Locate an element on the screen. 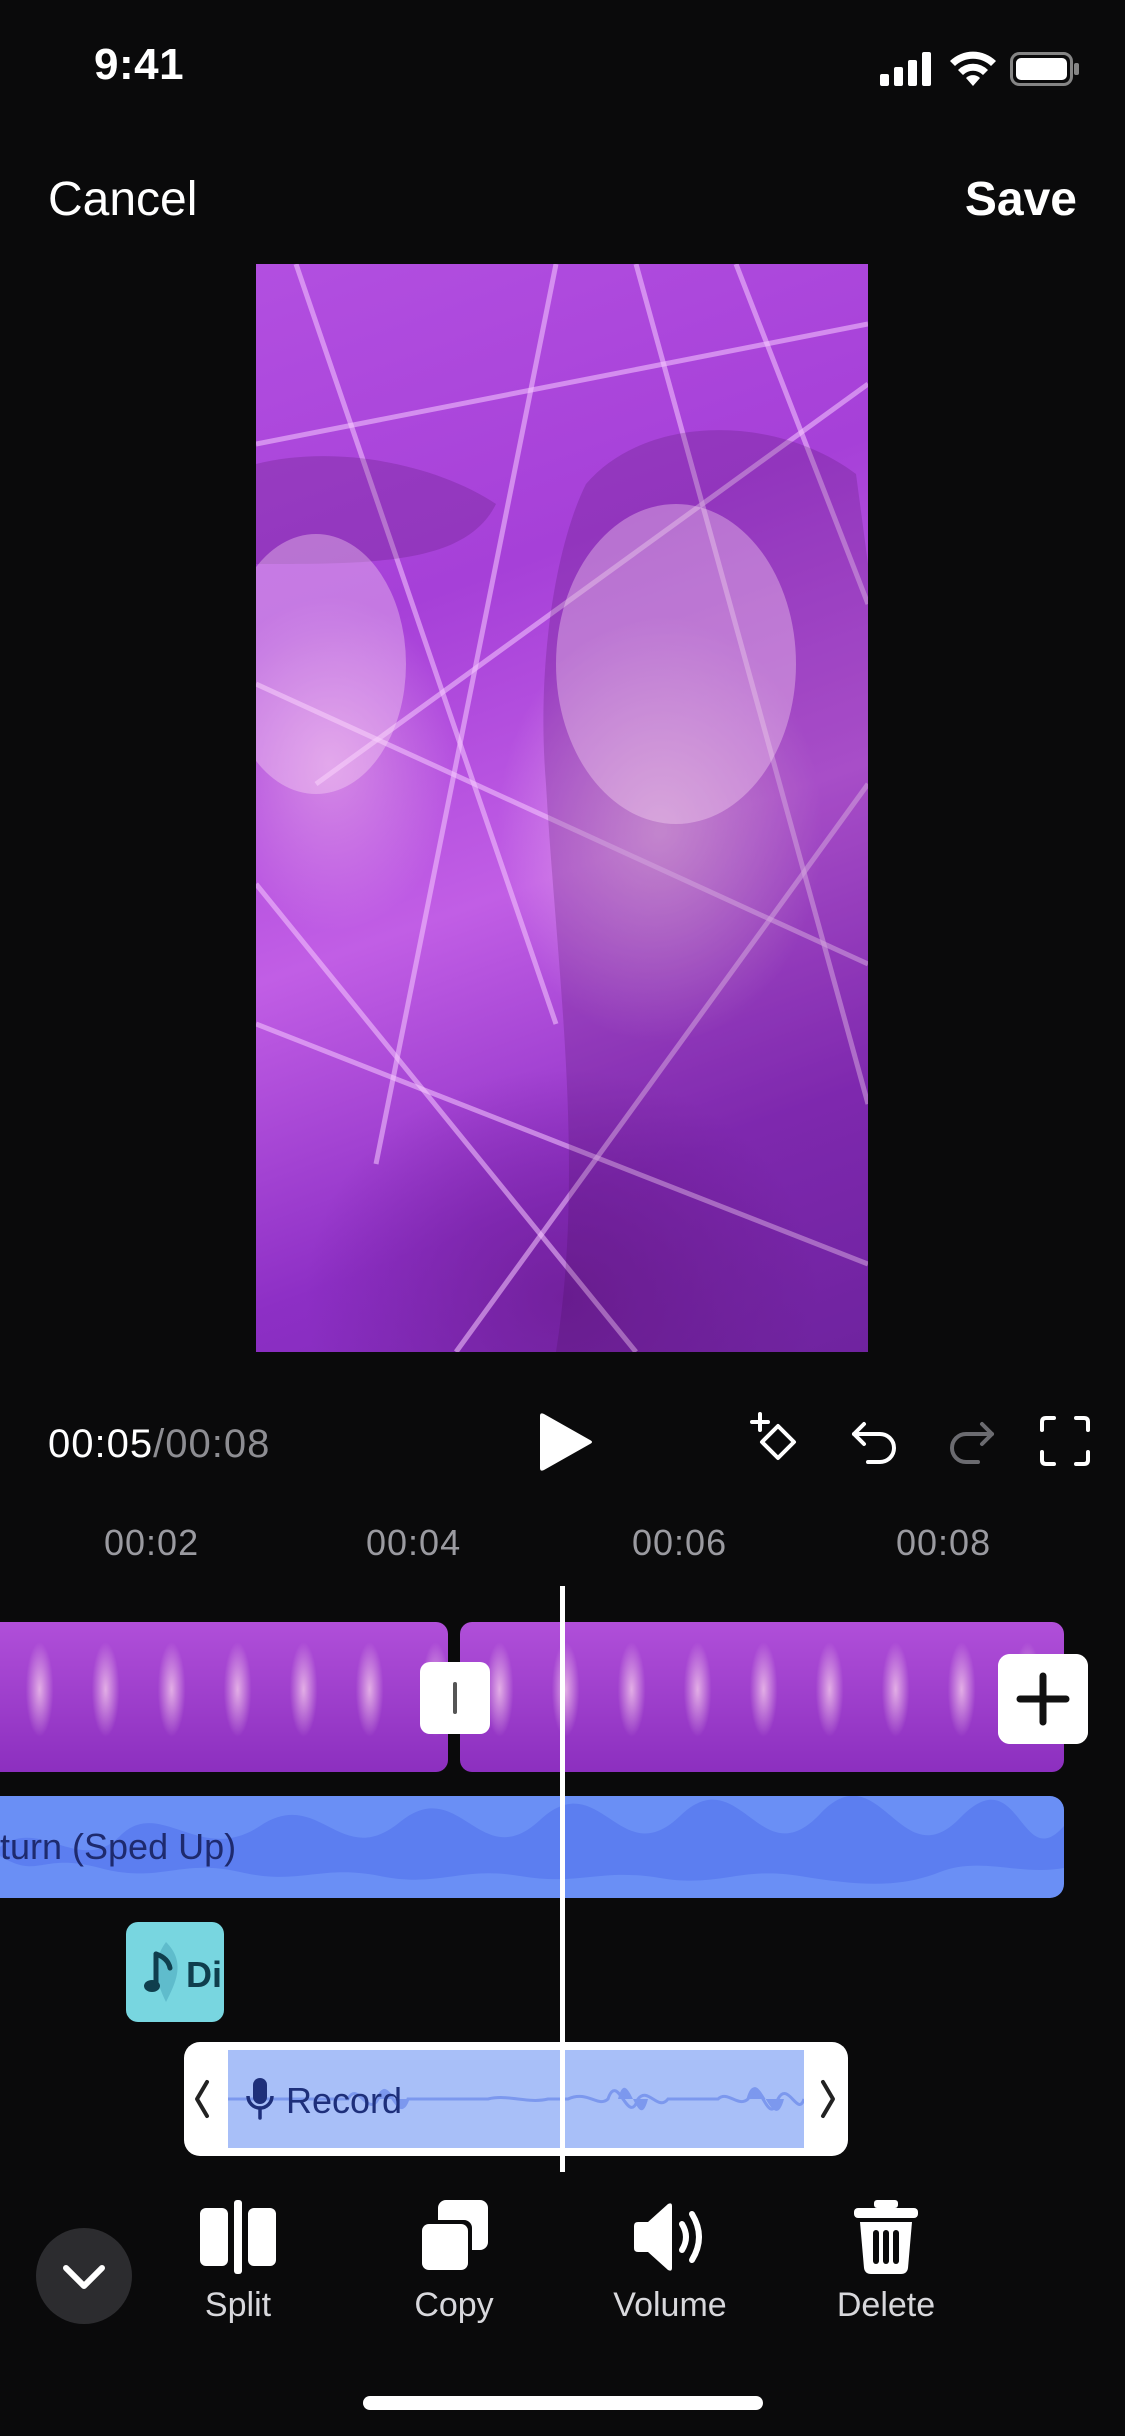 This screenshot has height=2436, width=1125. chevron-down-icon is located at coordinates (84, 2277).